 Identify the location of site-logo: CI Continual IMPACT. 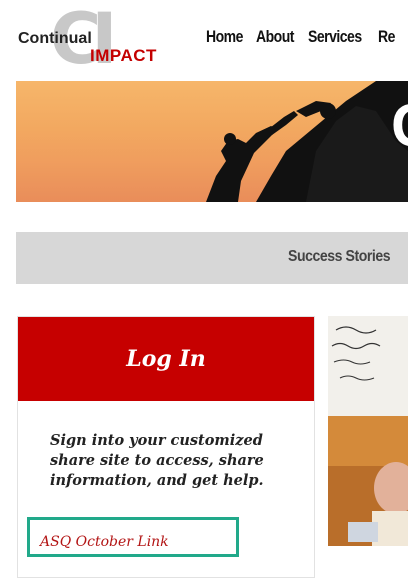
(93, 39).